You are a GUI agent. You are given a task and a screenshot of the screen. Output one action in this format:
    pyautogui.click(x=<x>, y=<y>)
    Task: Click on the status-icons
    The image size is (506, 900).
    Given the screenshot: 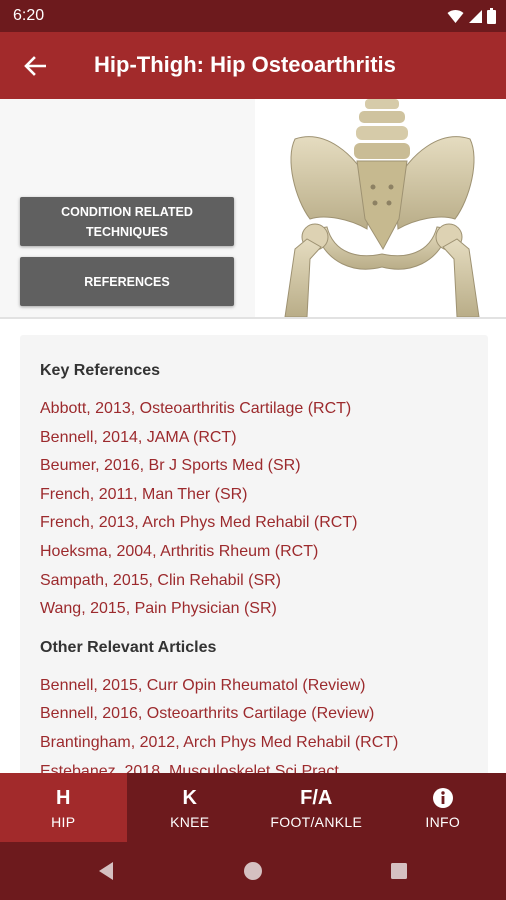 What is the action you would take?
    pyautogui.click(x=471, y=16)
    